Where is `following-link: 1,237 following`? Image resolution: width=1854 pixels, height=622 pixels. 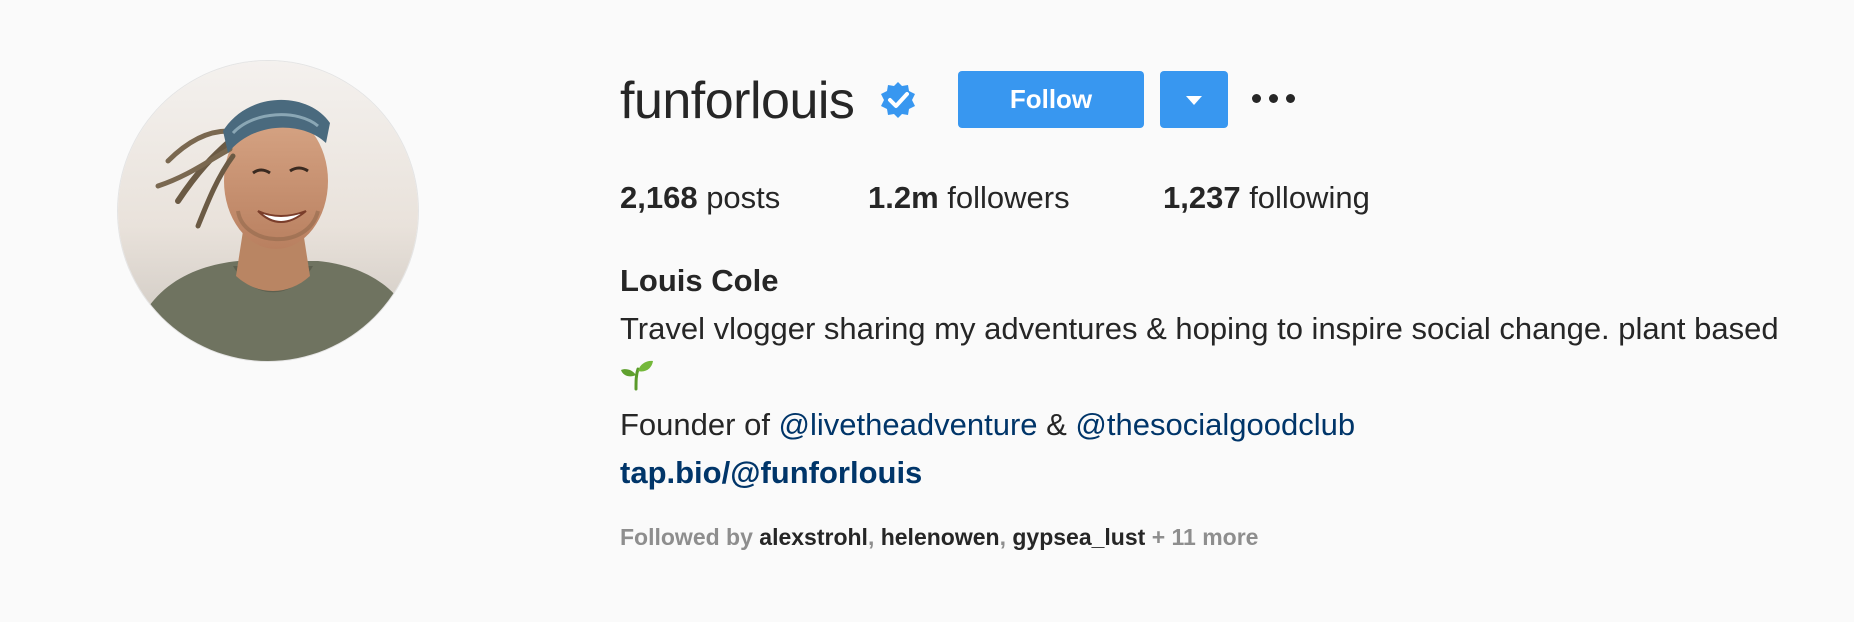 following-link: 1,237 following is located at coordinates (1266, 198).